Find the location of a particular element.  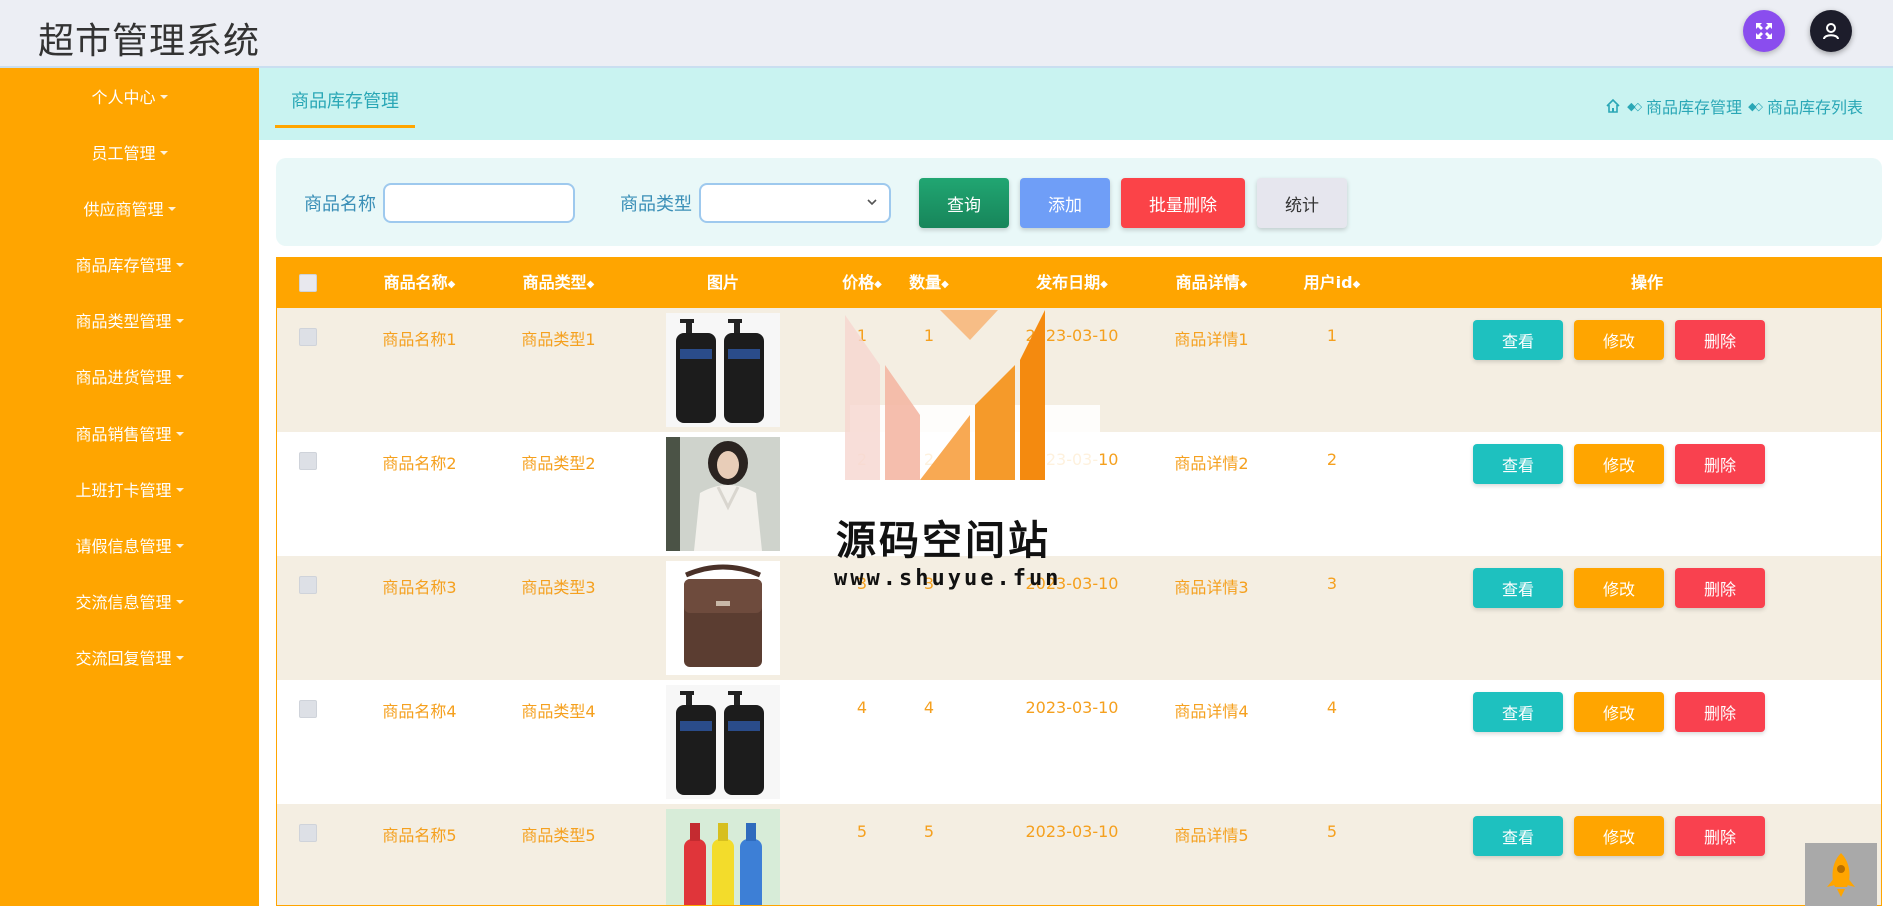

cell-name: 商品名称1 is located at coordinates (419, 339).